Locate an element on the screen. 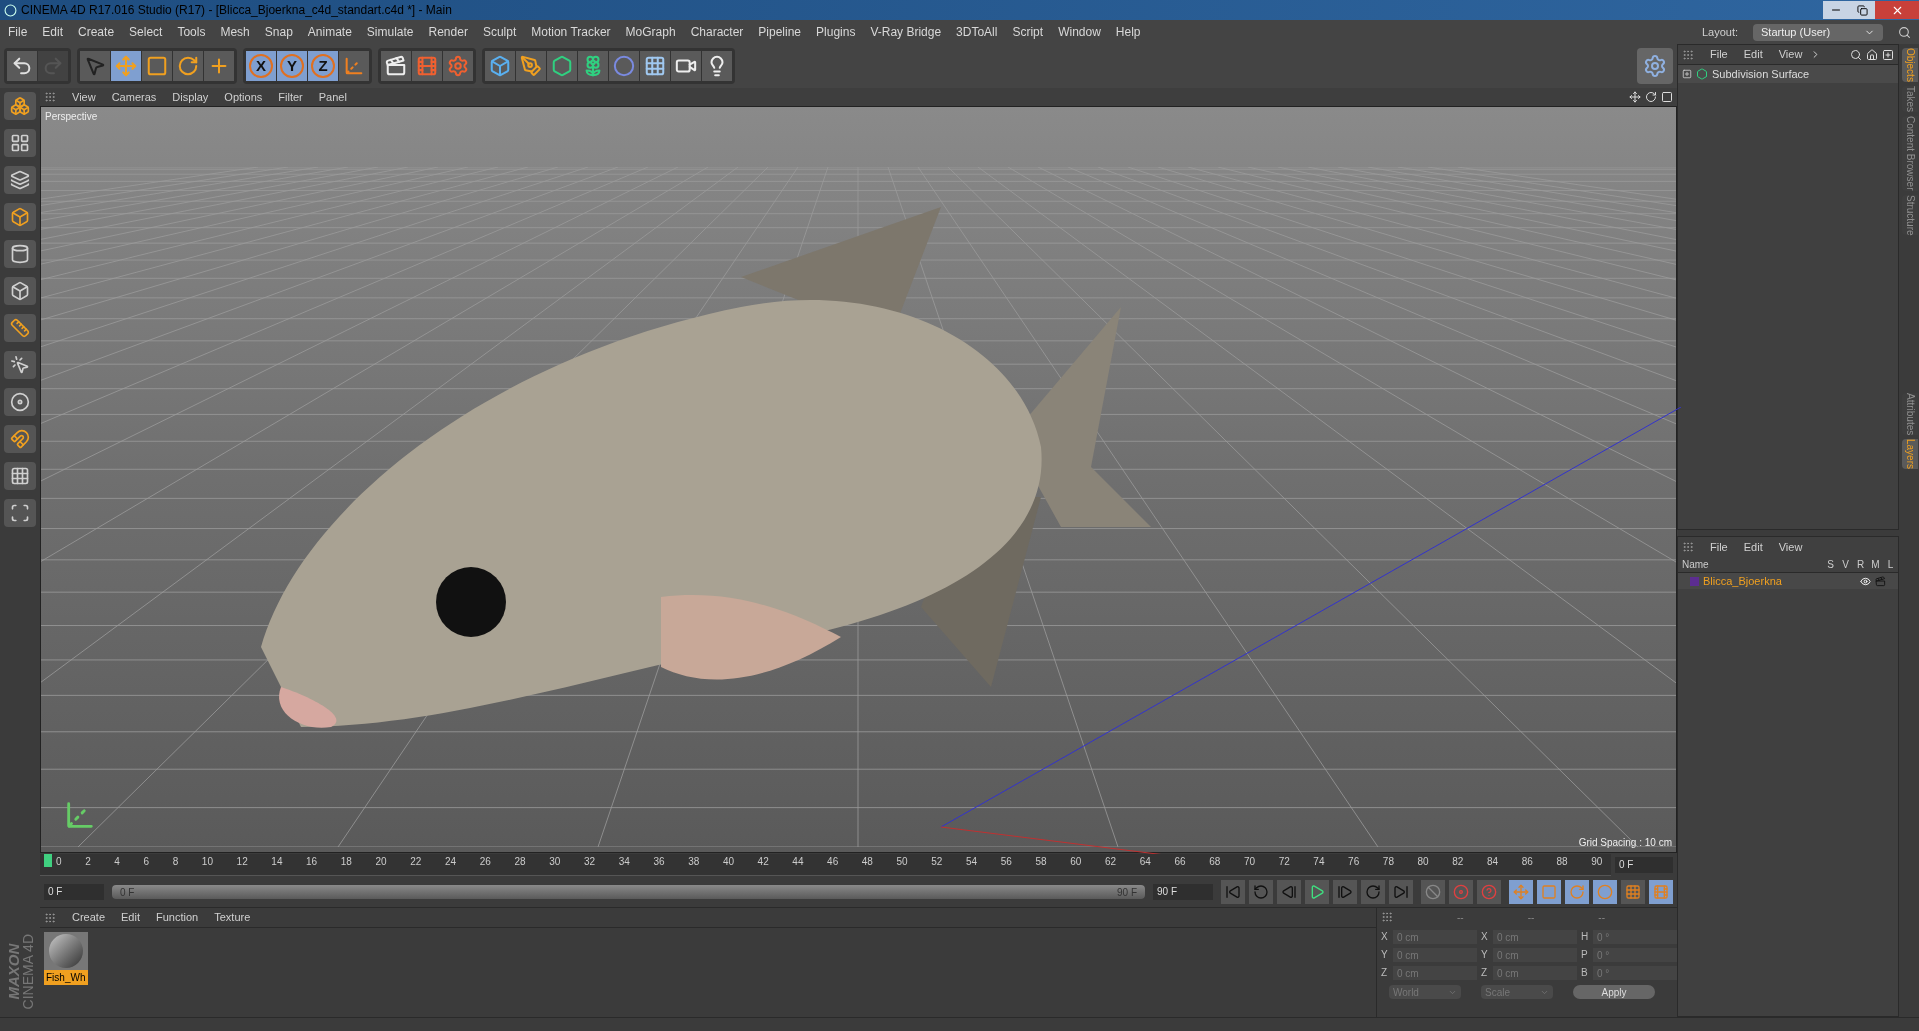  timeline-ruler: 0 2 4 6 8 10 12 14 16 18 20 22 24 26 28 30 32 34 36 38 40 42 44 46 48 50 52 54 56 58 60 62 64 66 68 70 72 74 76 78 80 82 84 86 88 90 is located at coordinates (825, 865).